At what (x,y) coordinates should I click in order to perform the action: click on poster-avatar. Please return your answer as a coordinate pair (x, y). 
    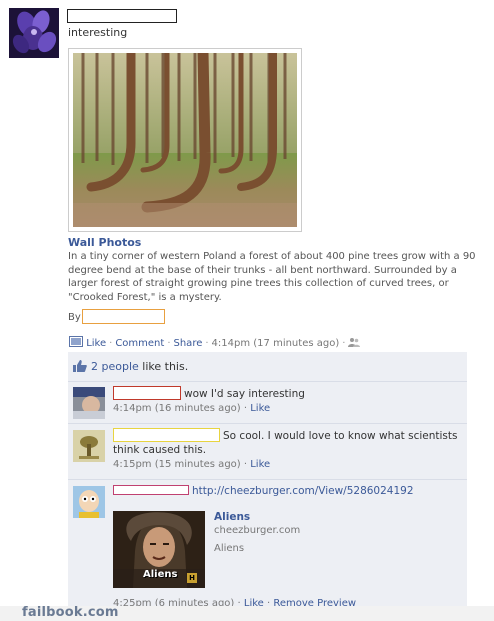
    Looking at the image, I should click on (34, 33).